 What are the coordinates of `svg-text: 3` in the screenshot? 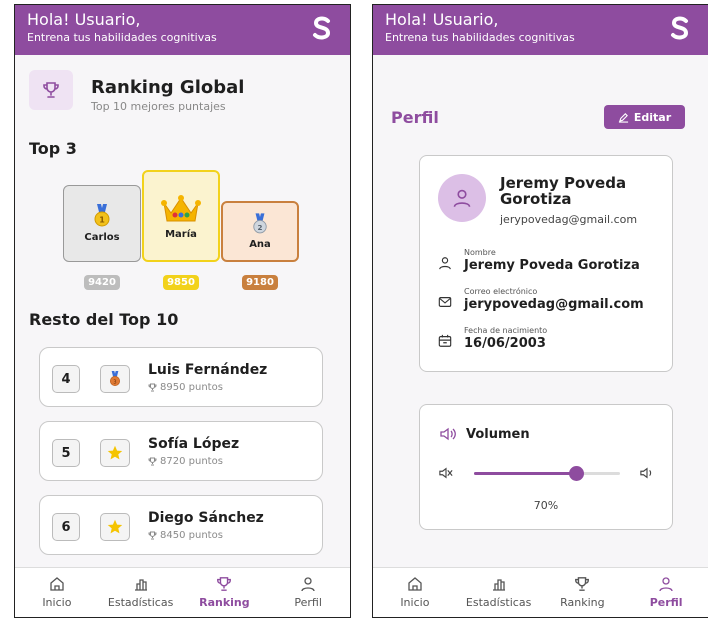 It's located at (114, 382).